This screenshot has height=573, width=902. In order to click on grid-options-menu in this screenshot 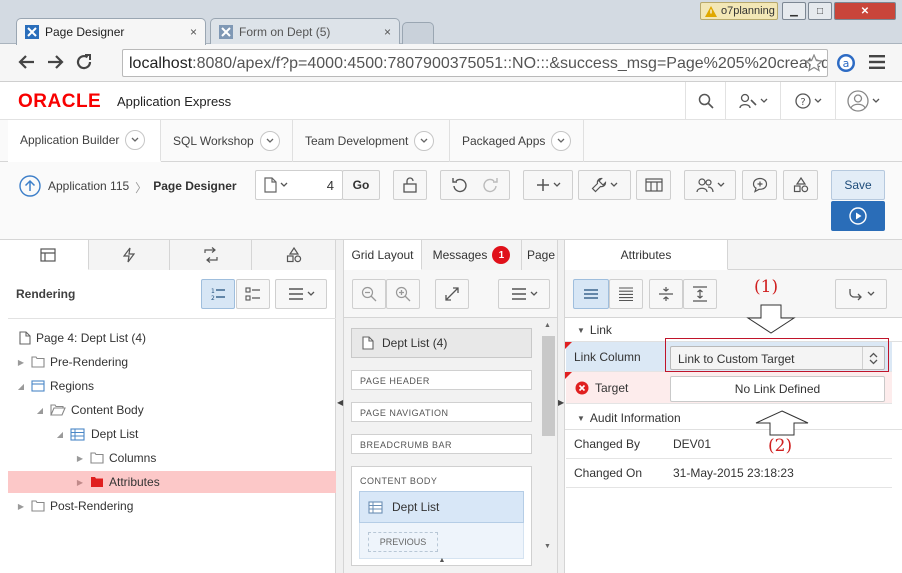, I will do `click(524, 294)`.